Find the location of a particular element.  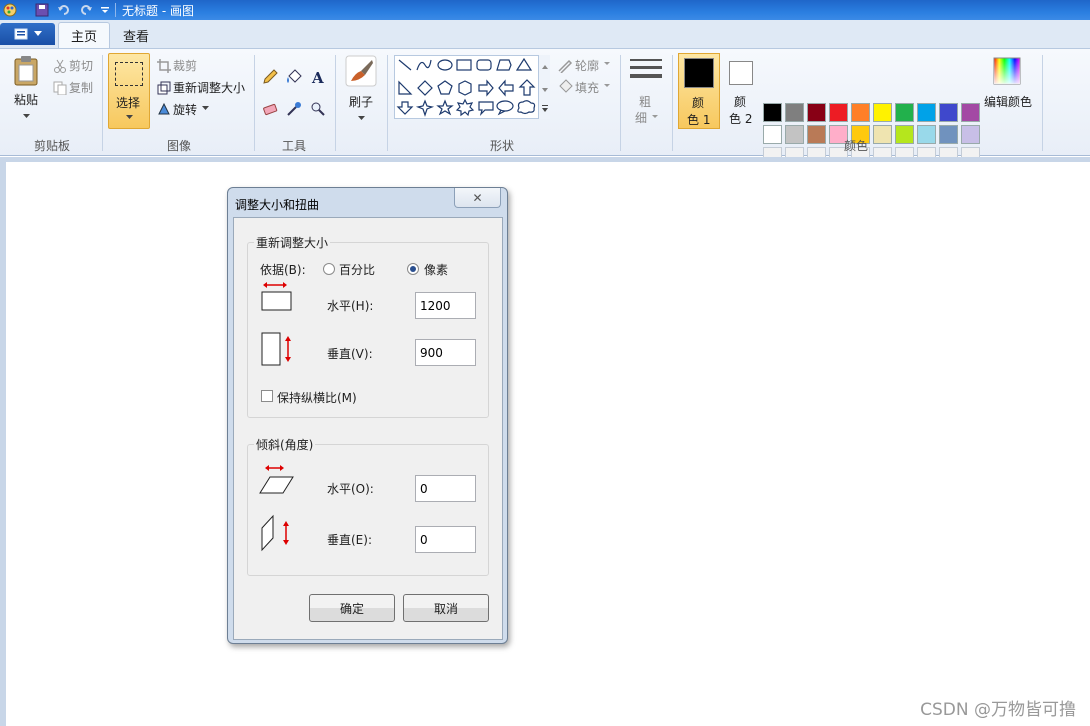

color-picker-icon is located at coordinates (294, 109).